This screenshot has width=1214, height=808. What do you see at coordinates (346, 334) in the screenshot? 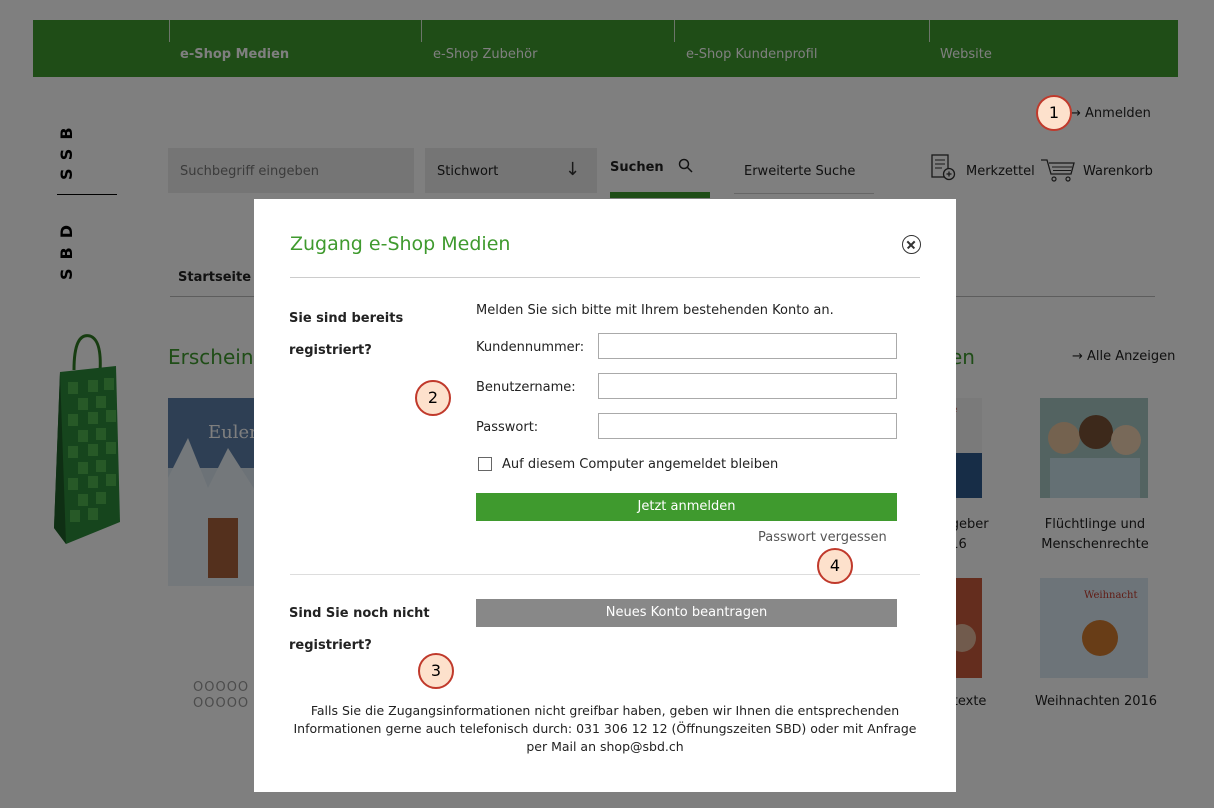
I see `registered-label: Sie sind bereits registriert?` at bounding box center [346, 334].